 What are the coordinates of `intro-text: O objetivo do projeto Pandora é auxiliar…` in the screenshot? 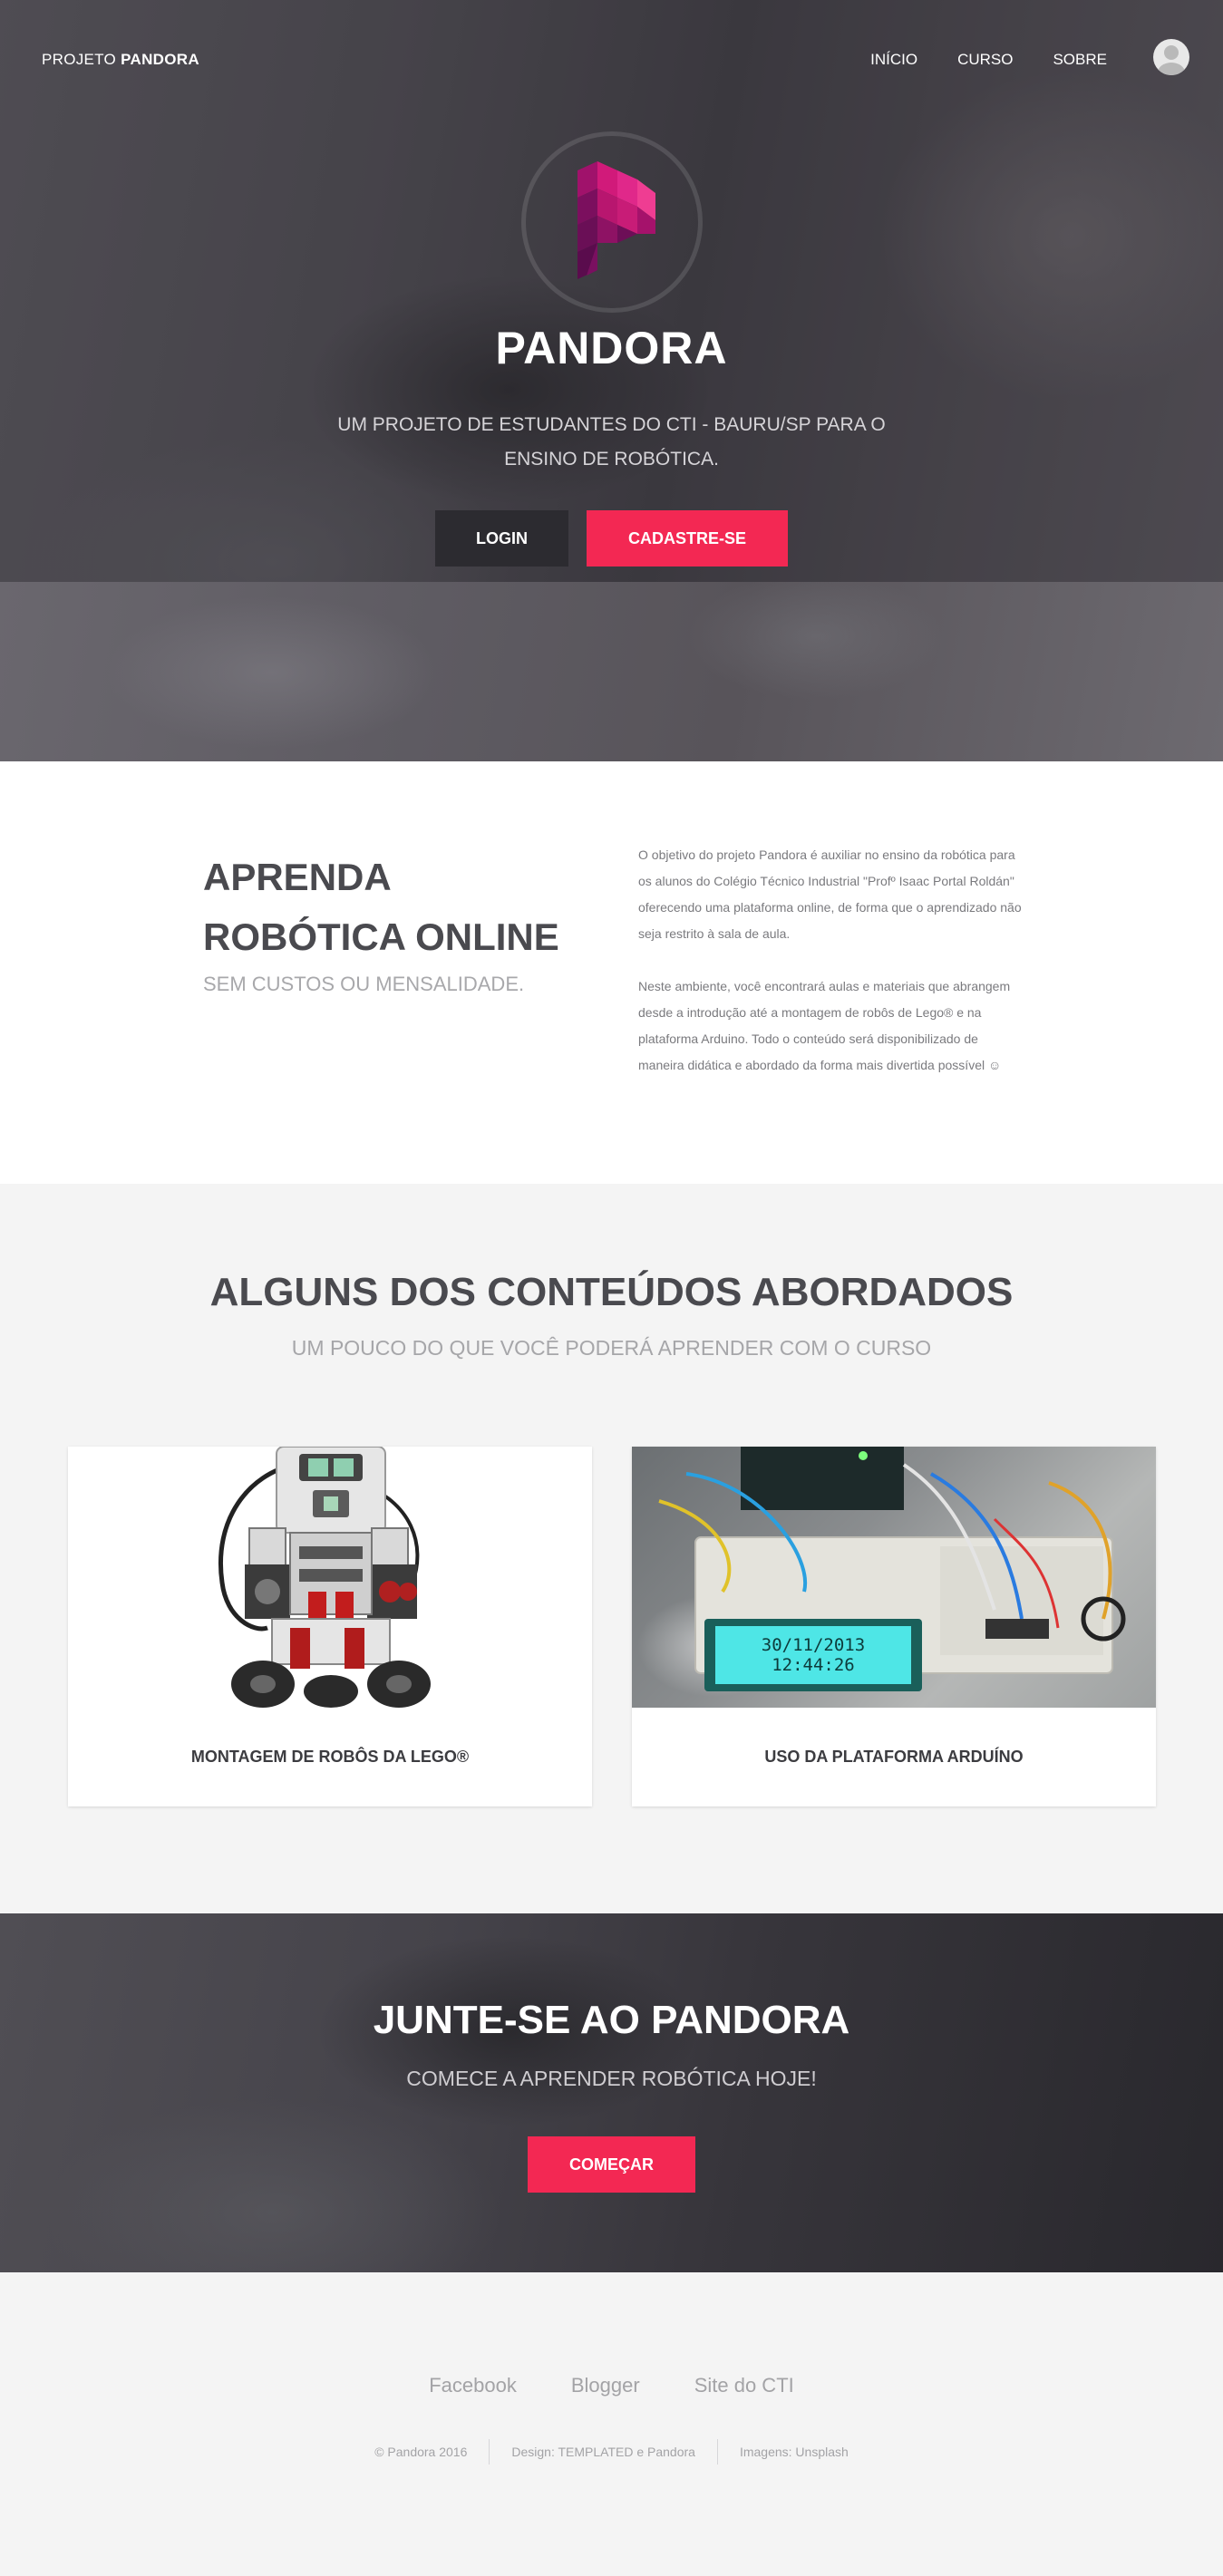 It's located at (831, 960).